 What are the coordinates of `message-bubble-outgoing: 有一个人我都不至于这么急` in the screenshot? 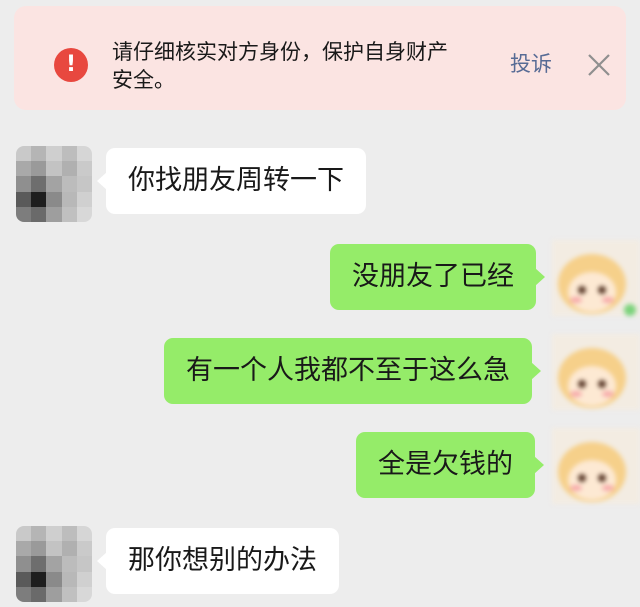 It's located at (352, 371).